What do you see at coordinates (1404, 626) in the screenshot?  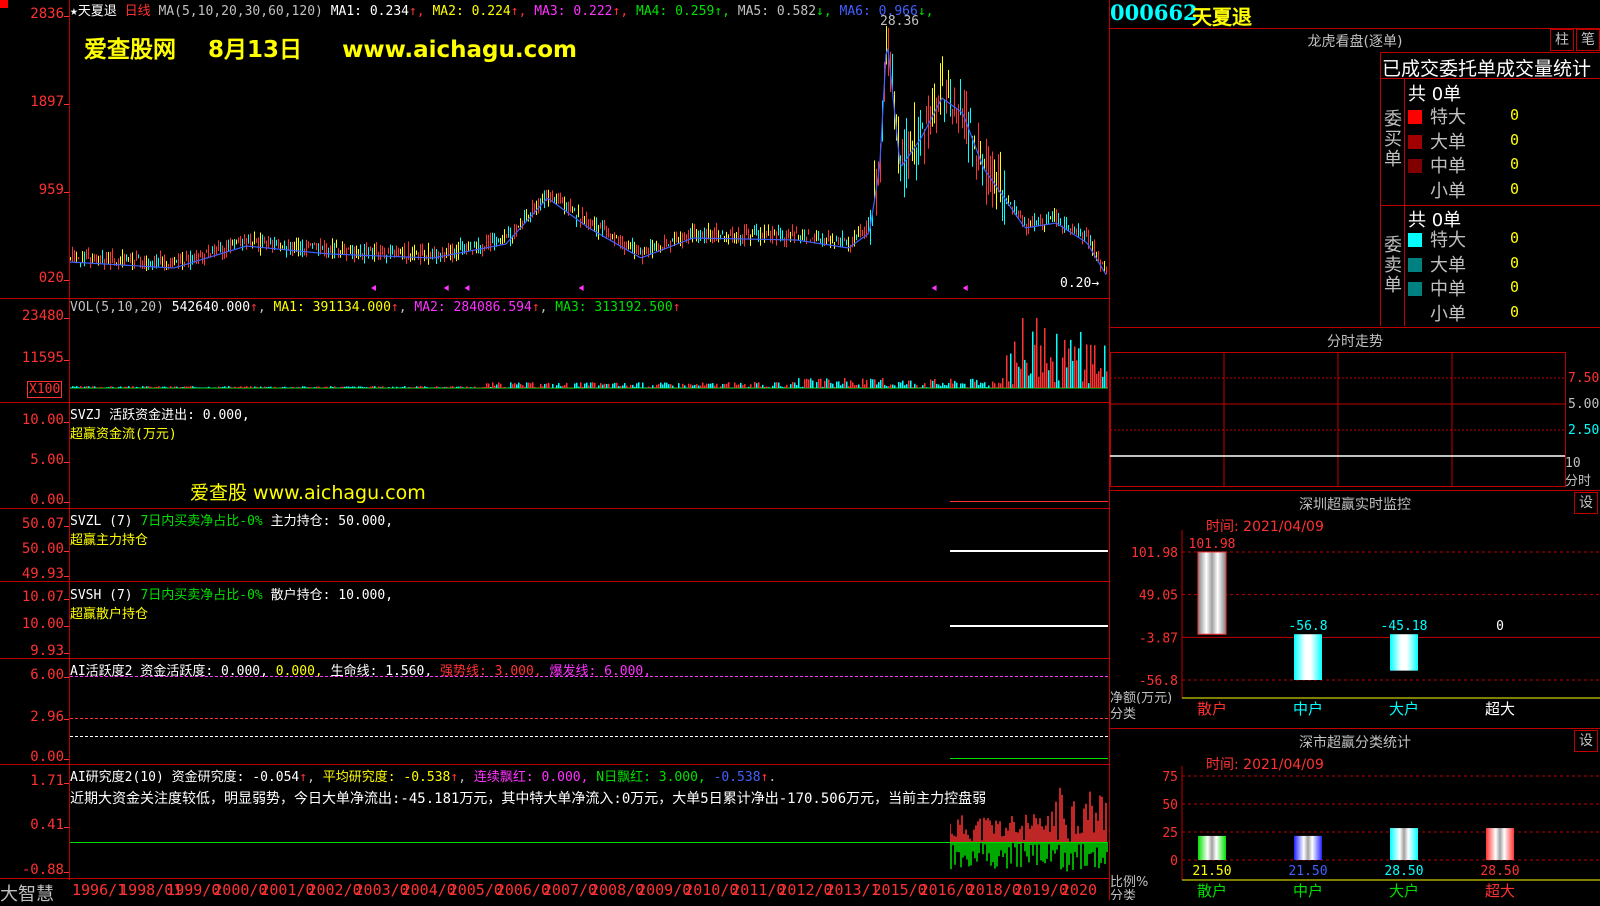 I see `monitor-bar-value: -45.18` at bounding box center [1404, 626].